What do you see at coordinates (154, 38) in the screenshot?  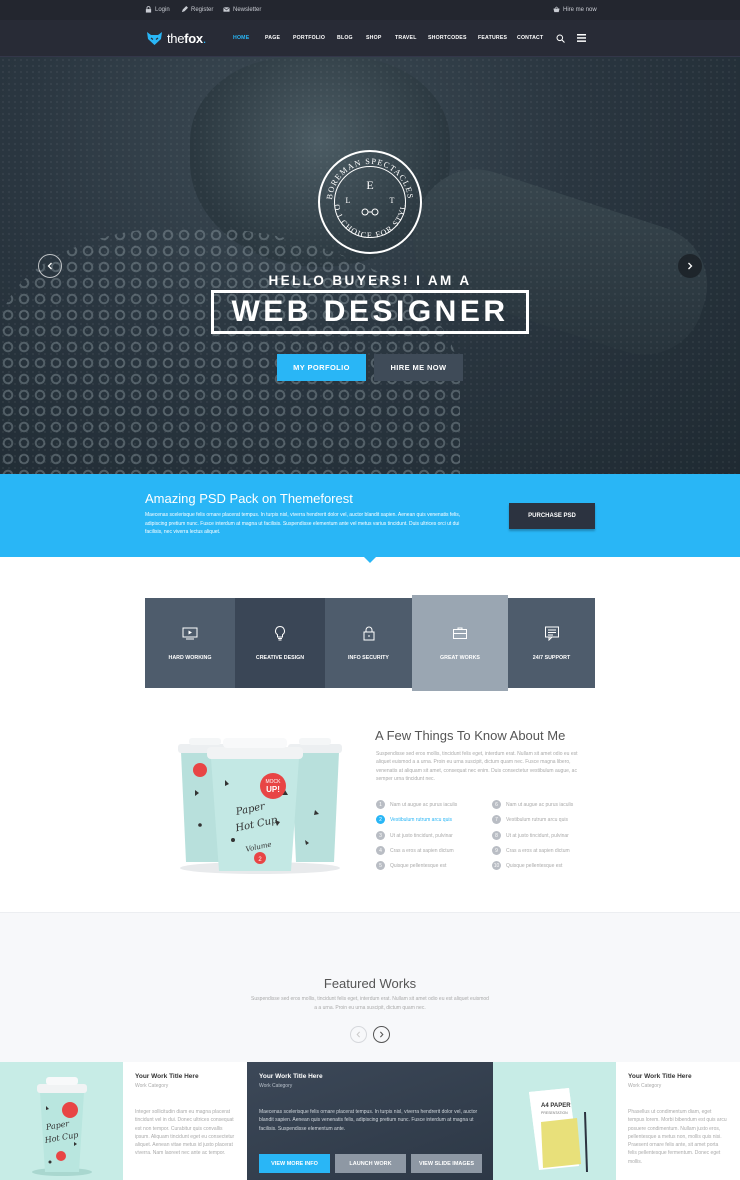 I see `fox-logo-icon` at bounding box center [154, 38].